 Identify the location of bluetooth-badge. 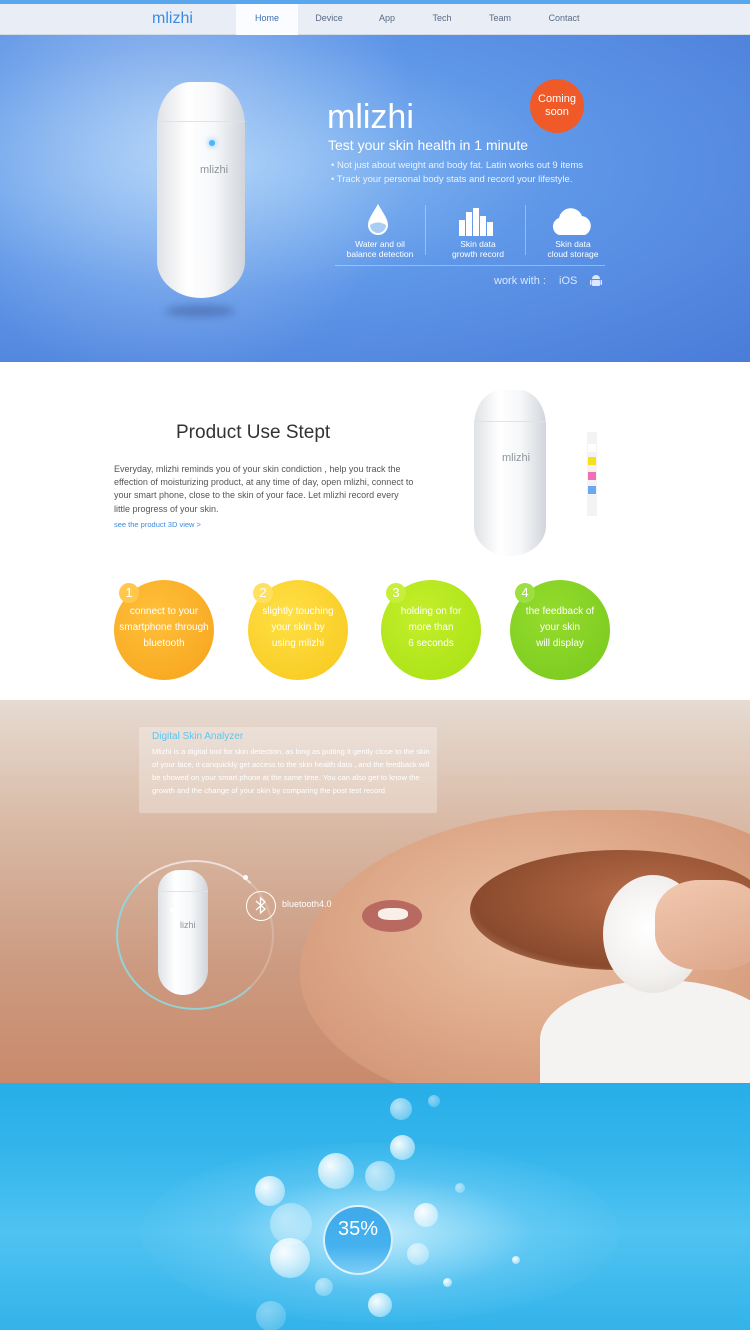
(261, 906).